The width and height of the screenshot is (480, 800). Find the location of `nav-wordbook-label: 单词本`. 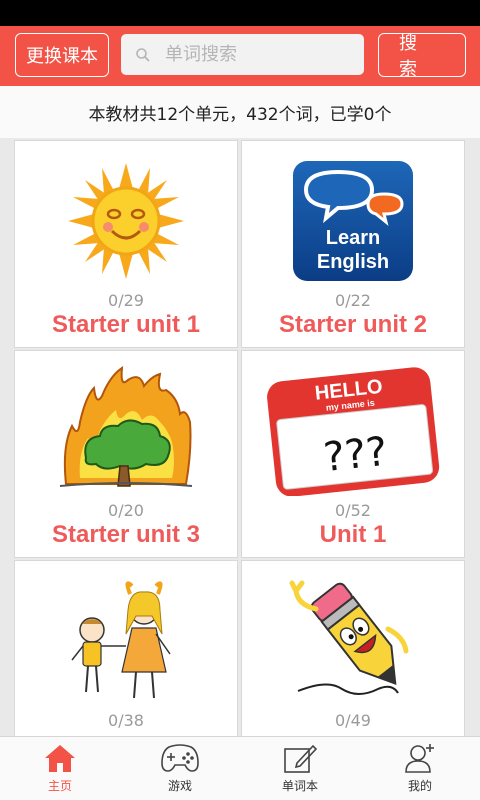

nav-wordbook-label: 单词本 is located at coordinates (299, 786).